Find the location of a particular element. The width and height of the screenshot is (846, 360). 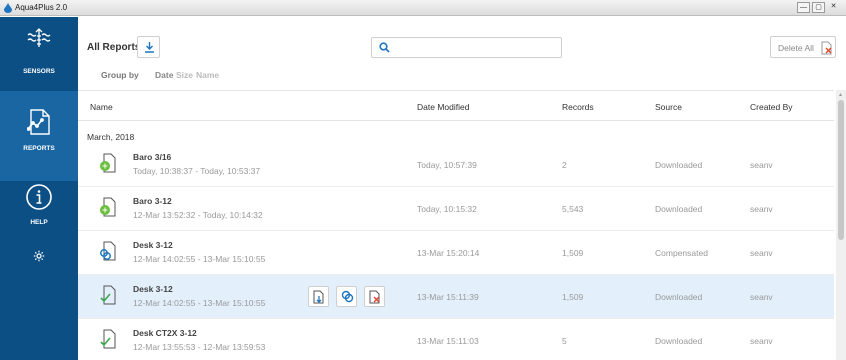

delete-report-button is located at coordinates (374, 296).